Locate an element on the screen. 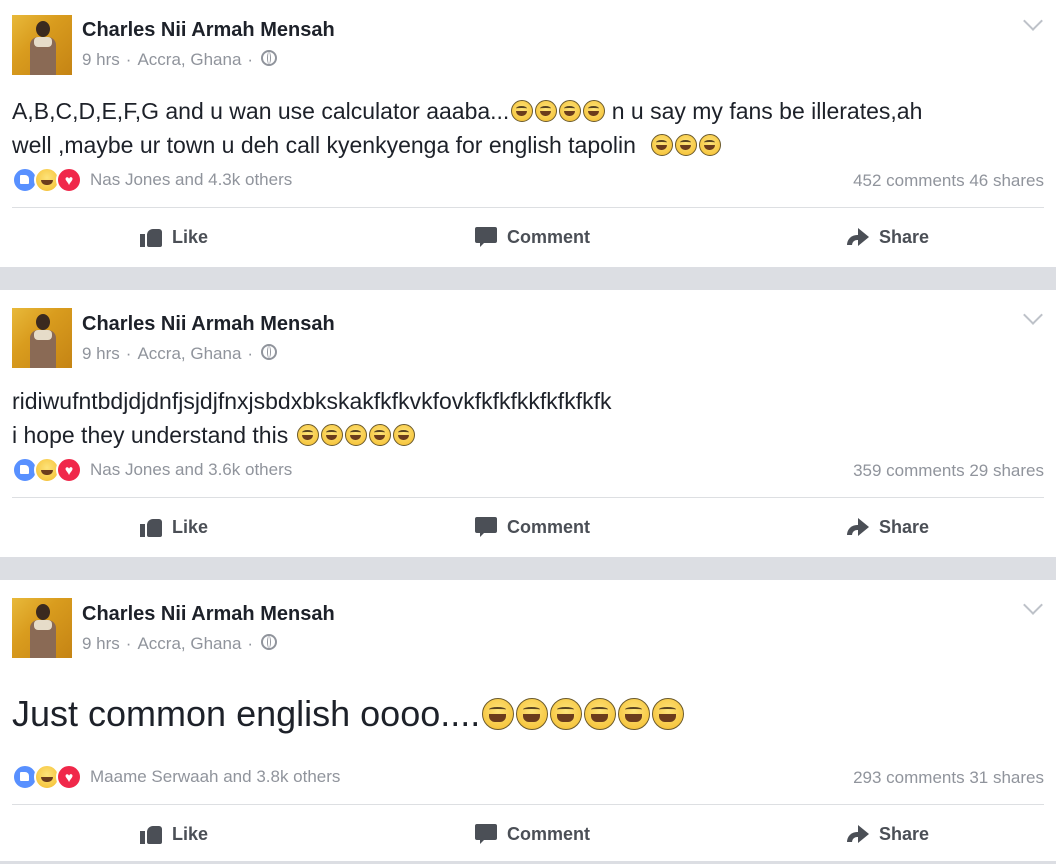 The height and width of the screenshot is (864, 1056). reactions-summary: Nas Jones and 3.6k others is located at coordinates (152, 470).